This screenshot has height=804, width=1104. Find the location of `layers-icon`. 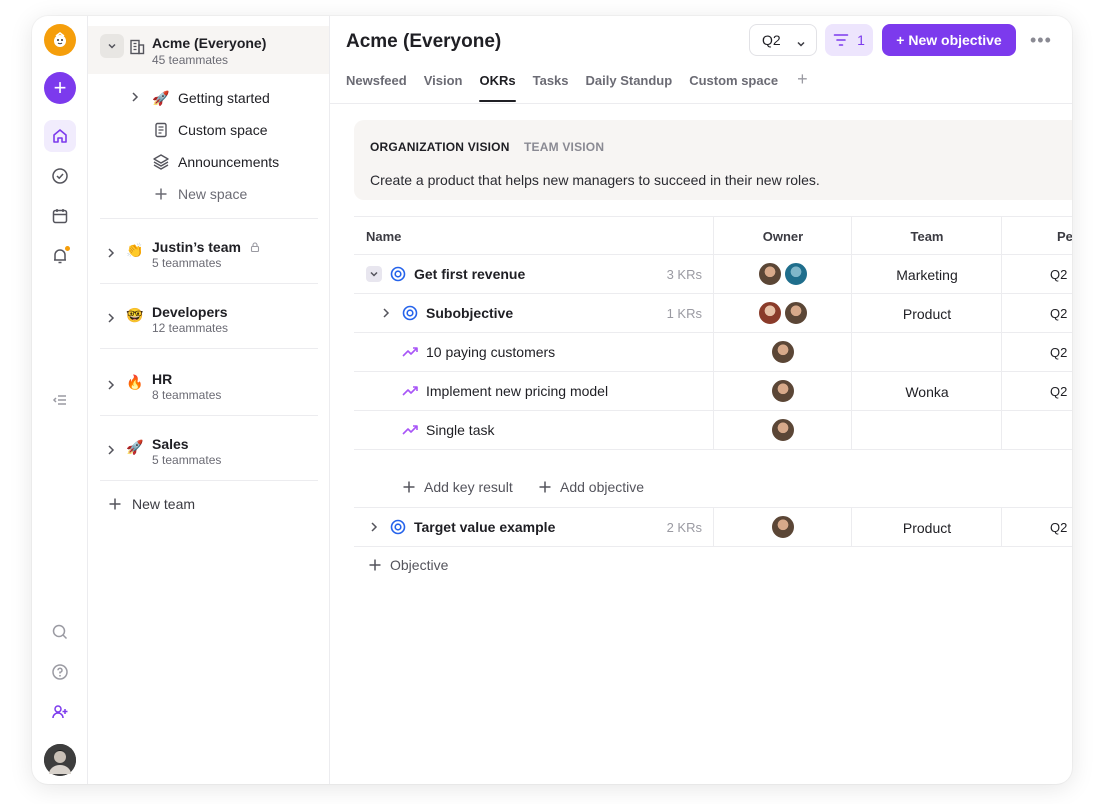

layers-icon is located at coordinates (161, 162).